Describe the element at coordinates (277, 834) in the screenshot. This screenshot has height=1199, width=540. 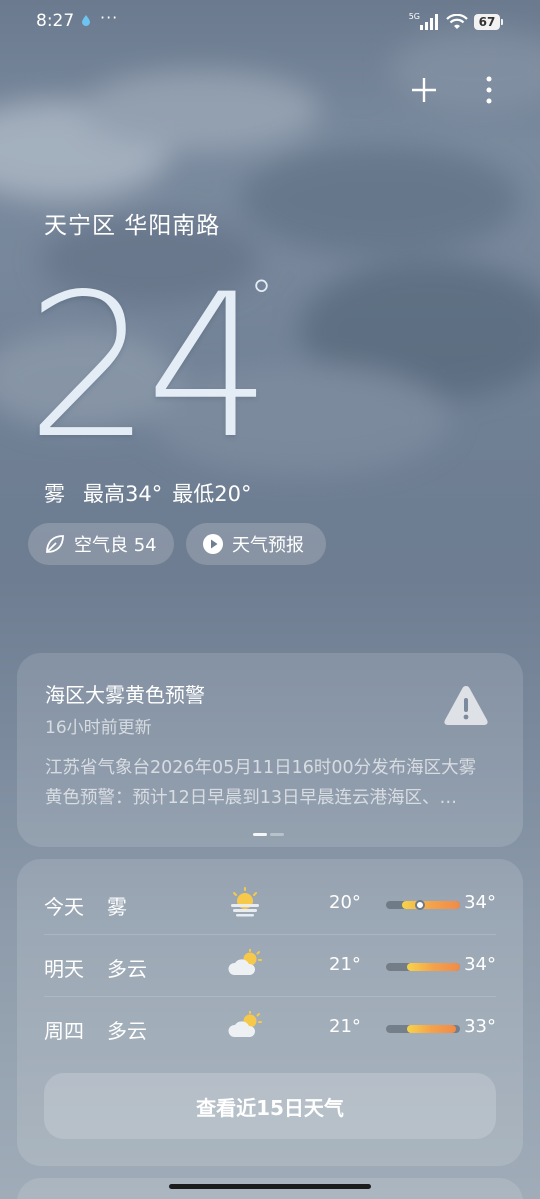
I see `page-dot` at that location.